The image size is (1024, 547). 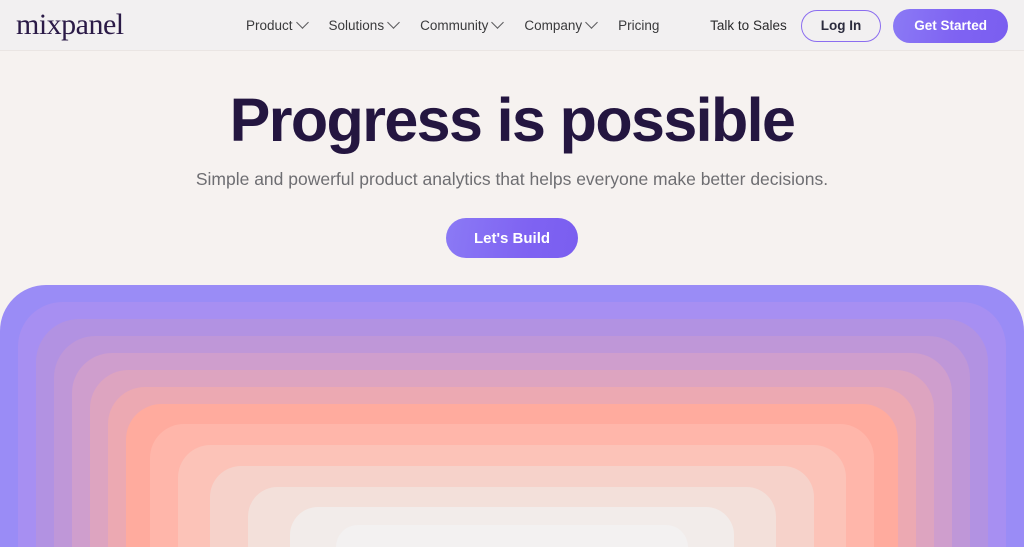 What do you see at coordinates (841, 25) in the screenshot?
I see `login-button: Log In` at bounding box center [841, 25].